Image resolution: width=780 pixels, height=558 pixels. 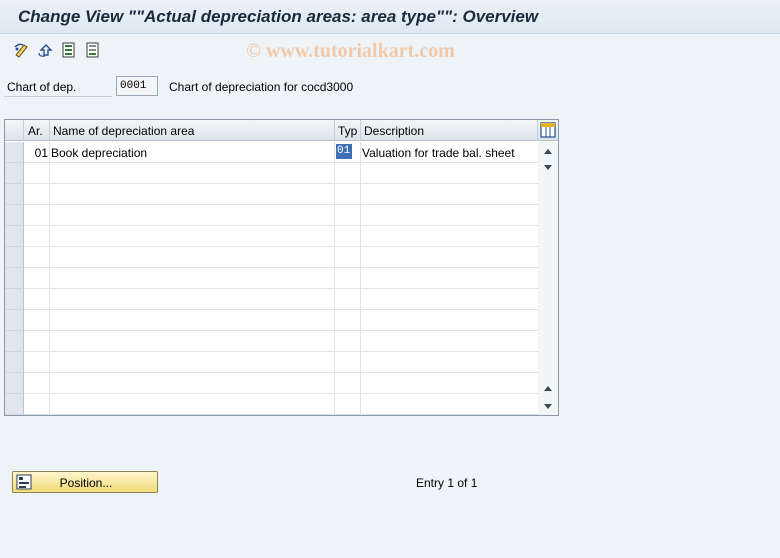 What do you see at coordinates (548, 278) in the screenshot?
I see `vertical-scrollbar` at bounding box center [548, 278].